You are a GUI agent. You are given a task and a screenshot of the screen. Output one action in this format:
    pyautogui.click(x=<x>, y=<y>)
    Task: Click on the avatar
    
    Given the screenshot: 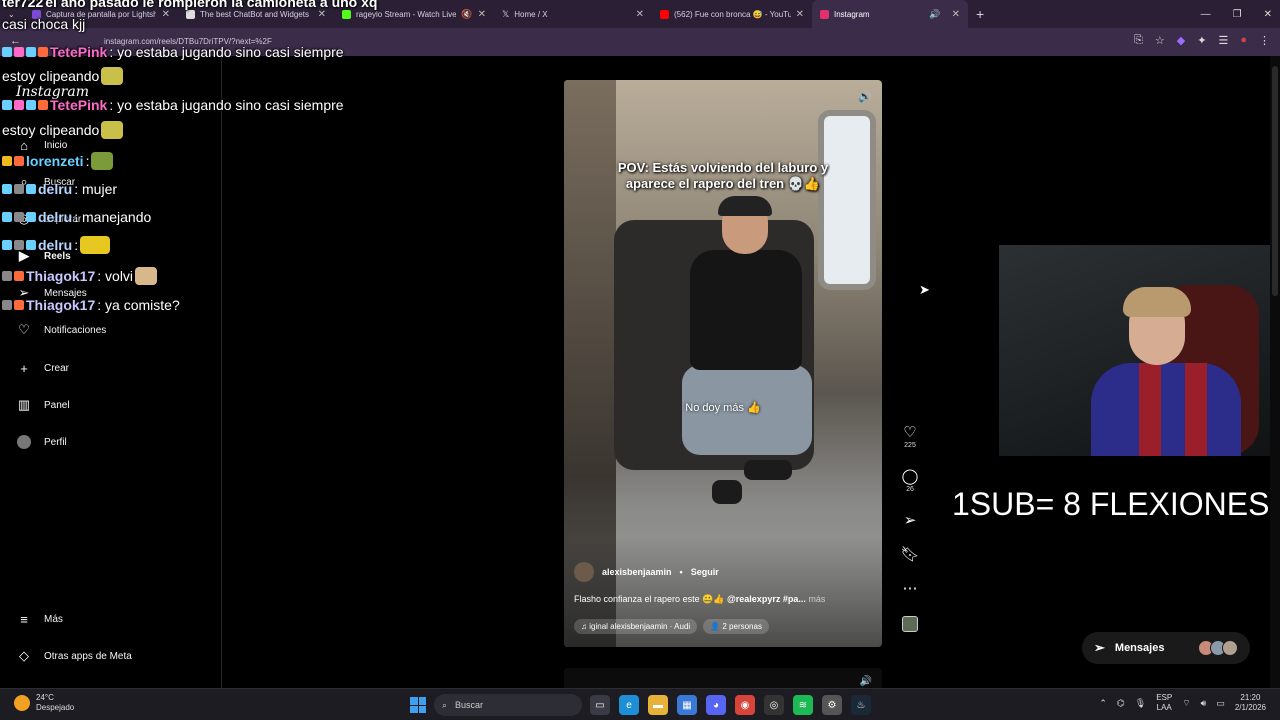 What is the action you would take?
    pyautogui.click(x=584, y=572)
    